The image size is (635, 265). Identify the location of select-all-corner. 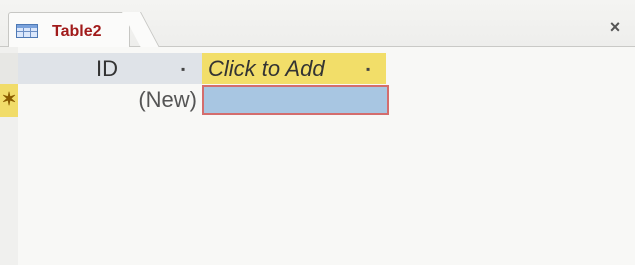
(9, 68).